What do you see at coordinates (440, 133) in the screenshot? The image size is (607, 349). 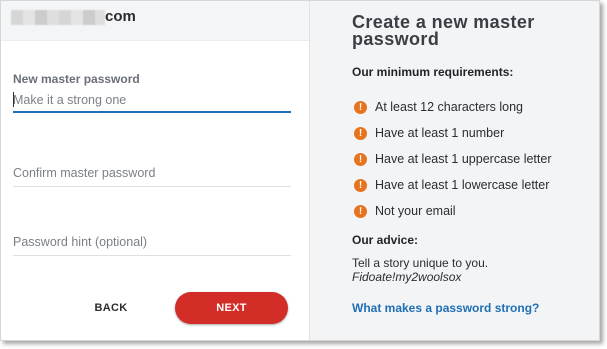 I see `requirement-text: Have at least 1 number` at bounding box center [440, 133].